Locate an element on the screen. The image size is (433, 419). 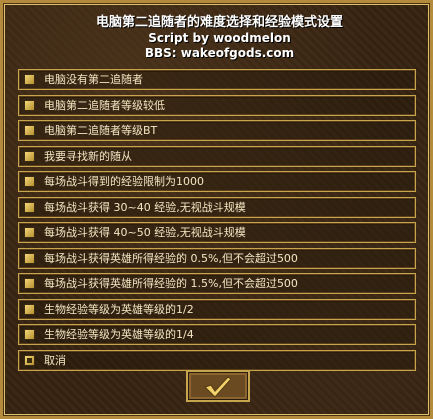
ok-button is located at coordinates (218, 386).